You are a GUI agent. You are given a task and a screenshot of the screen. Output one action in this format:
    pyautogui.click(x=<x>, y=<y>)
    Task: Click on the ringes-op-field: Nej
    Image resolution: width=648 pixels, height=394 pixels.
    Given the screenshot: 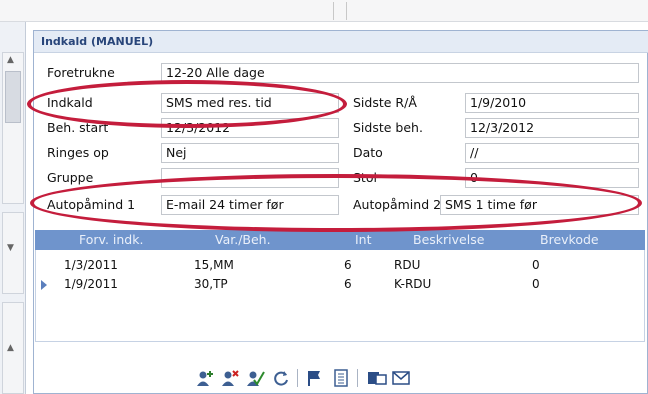 What is the action you would take?
    pyautogui.click(x=250, y=153)
    